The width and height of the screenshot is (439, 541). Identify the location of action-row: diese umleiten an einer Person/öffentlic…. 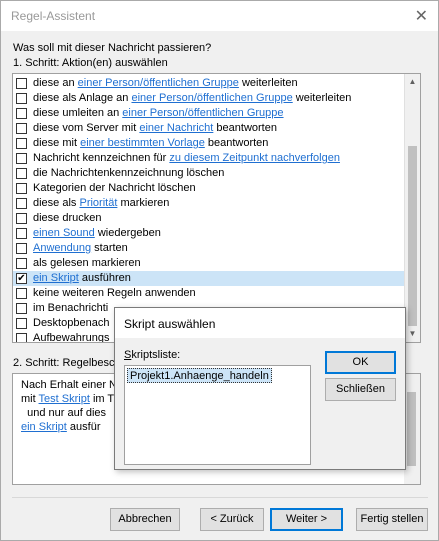
(209, 113).